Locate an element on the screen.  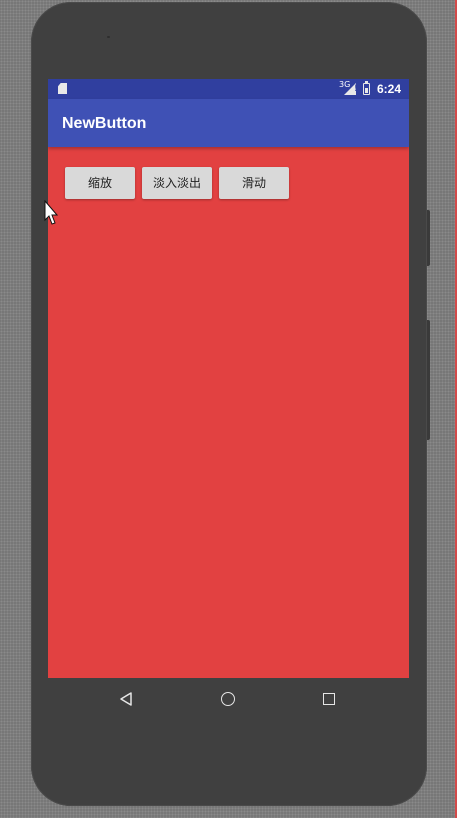
sd-card-icon is located at coordinates (62, 88).